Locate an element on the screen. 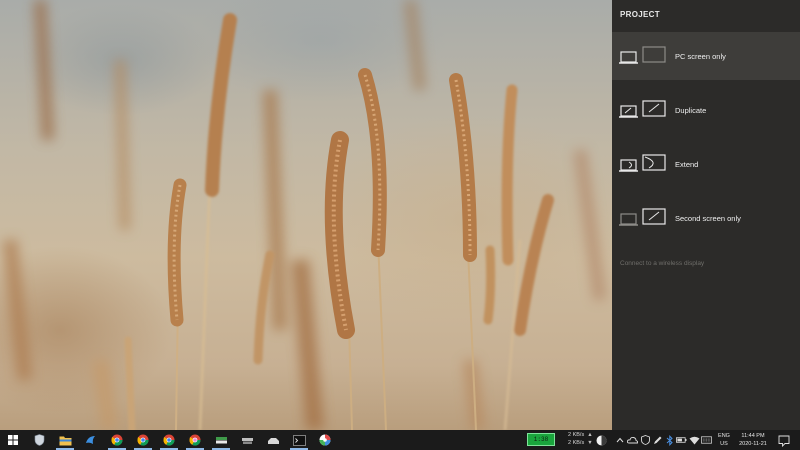 The height and width of the screenshot is (450, 800). connect-wireless-display-link: Connect to a wireless display is located at coordinates (662, 263).